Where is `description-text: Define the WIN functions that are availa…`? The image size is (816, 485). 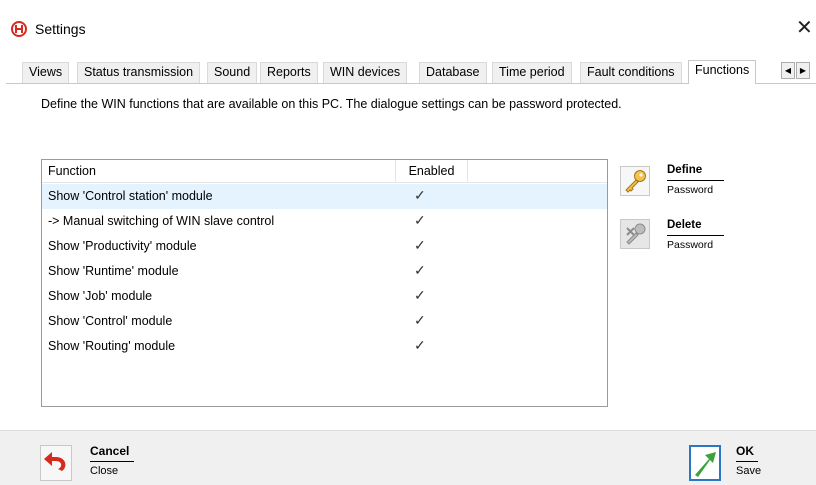 description-text: Define the WIN functions that are availa… is located at coordinates (331, 104).